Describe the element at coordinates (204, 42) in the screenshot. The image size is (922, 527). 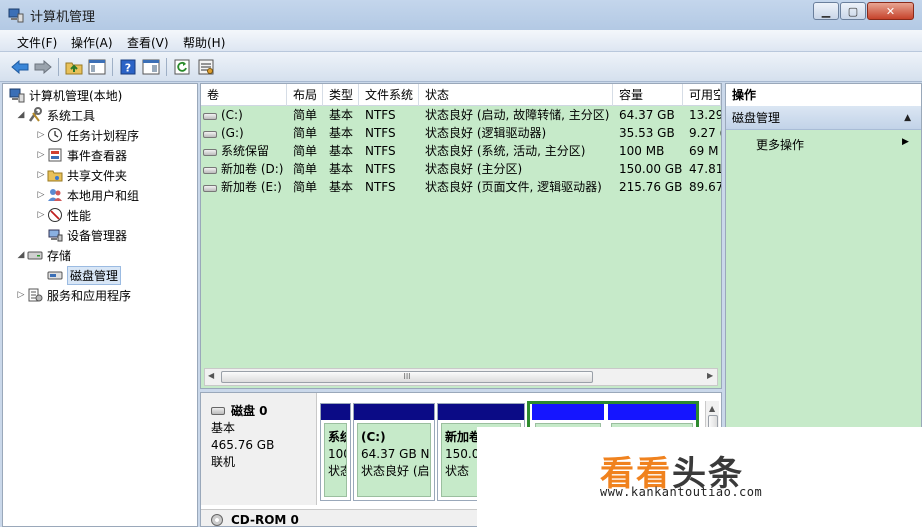
I see `menu-help: 帮助(H)` at that location.